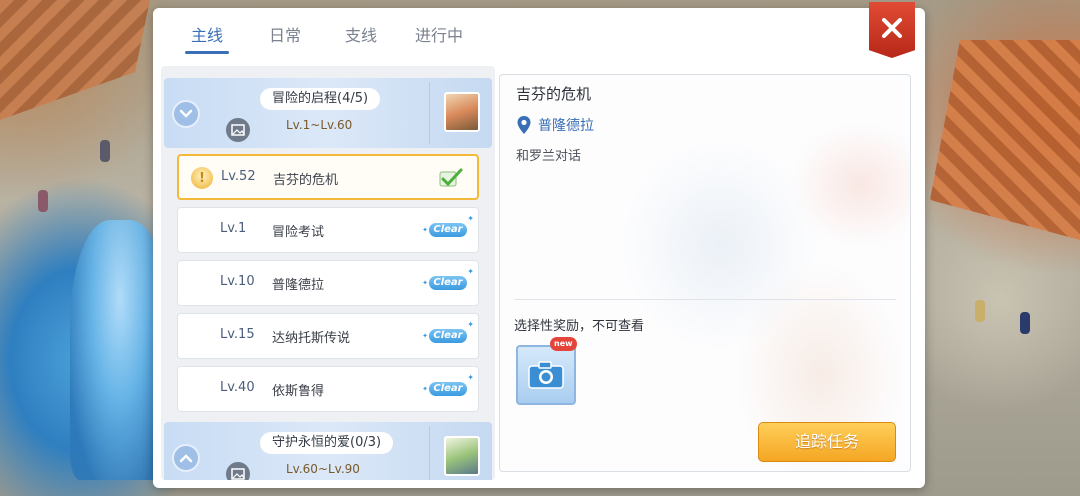  Describe the element at coordinates (75, 60) in the screenshot. I see `building-roof-left` at that location.